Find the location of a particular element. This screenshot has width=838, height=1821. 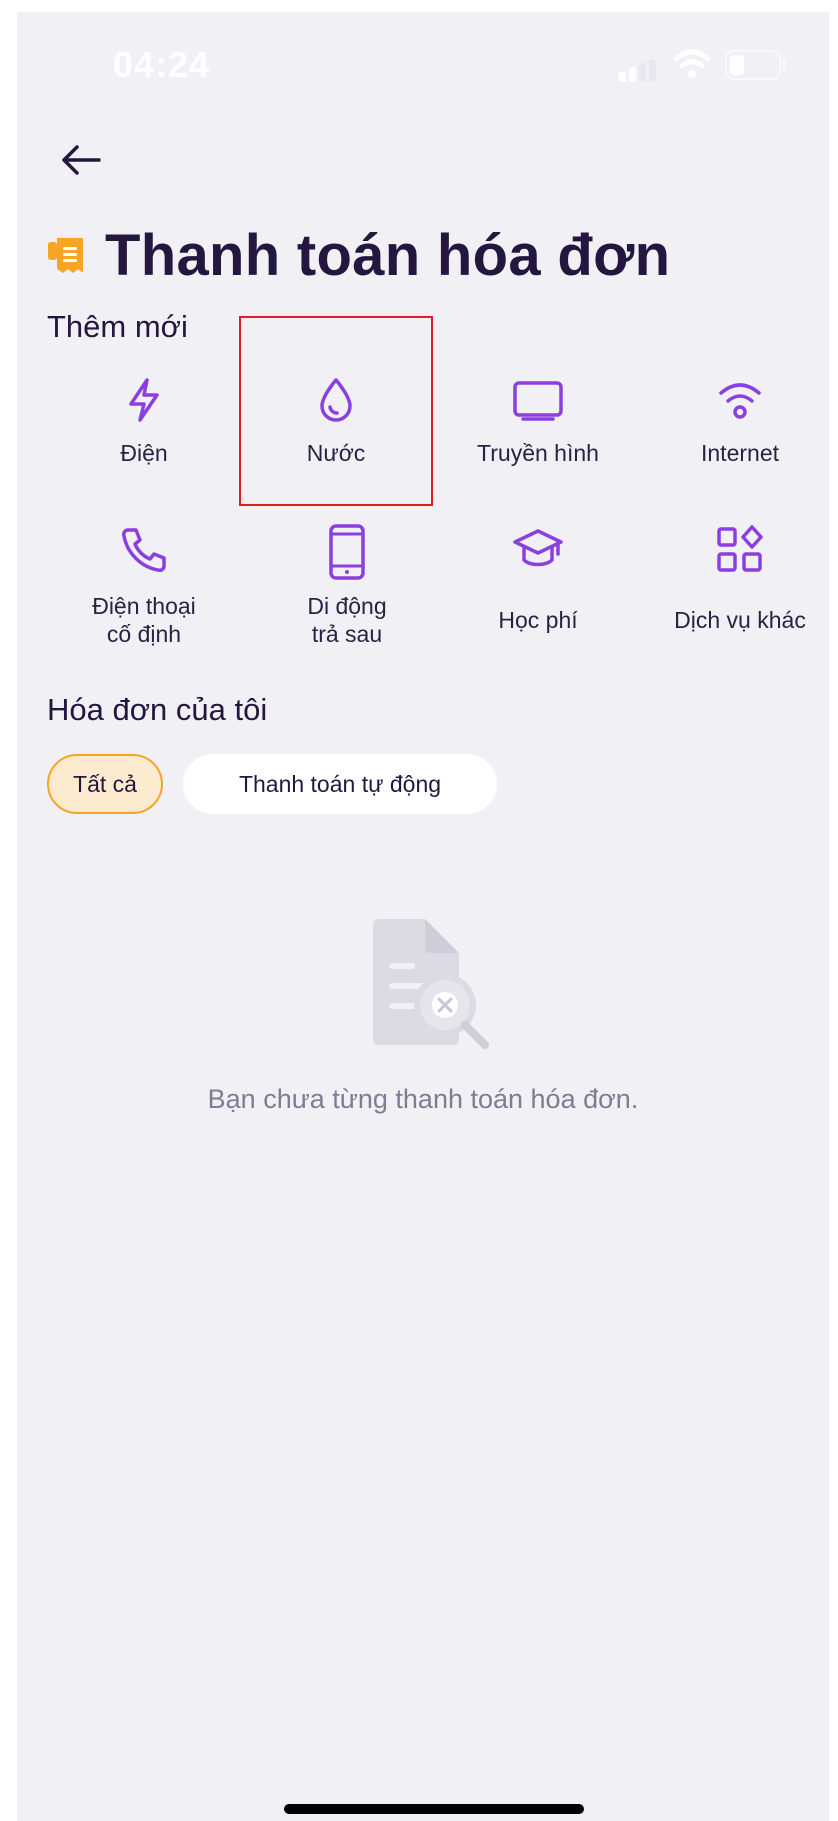

service-label: Học phí is located at coordinates (538, 620).